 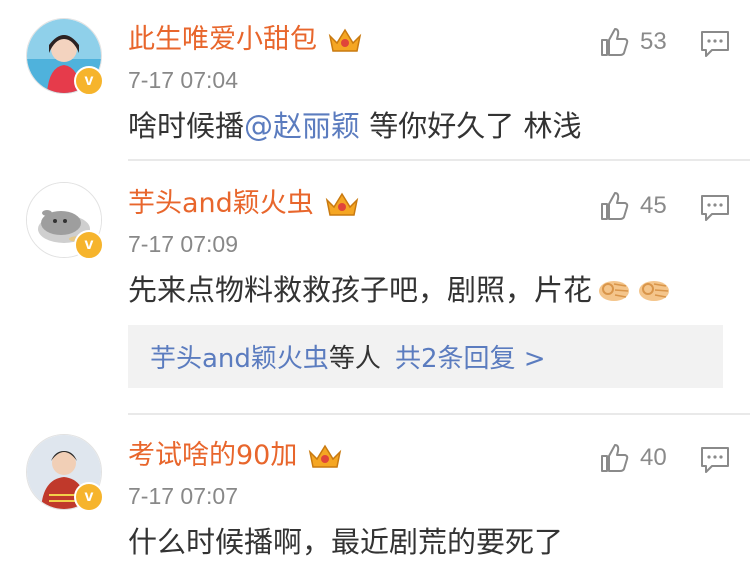 What do you see at coordinates (183, 80) in the screenshot?
I see `comment-time: 7-17 07:04` at bounding box center [183, 80].